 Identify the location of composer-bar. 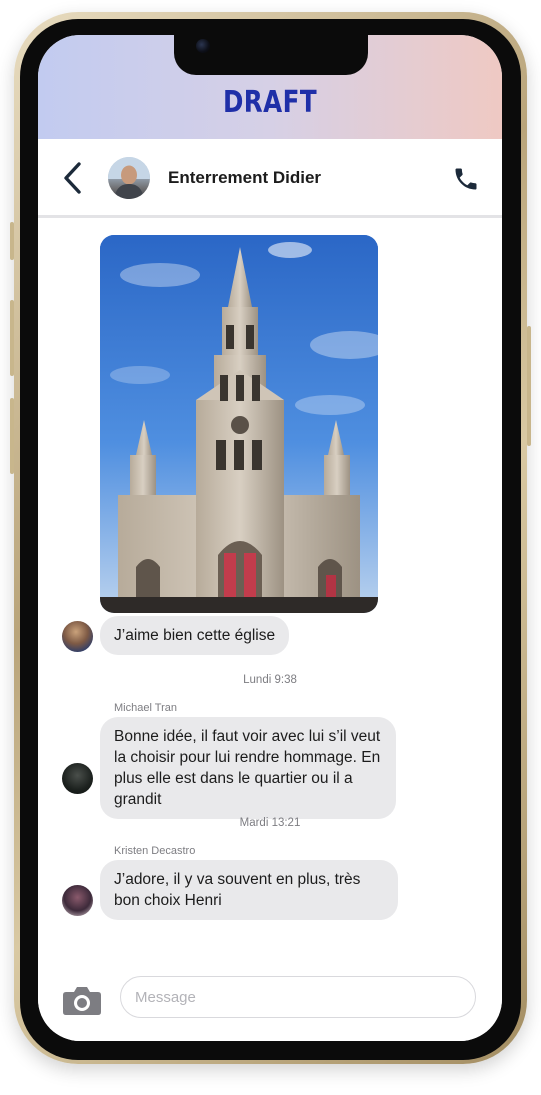
(270, 999).